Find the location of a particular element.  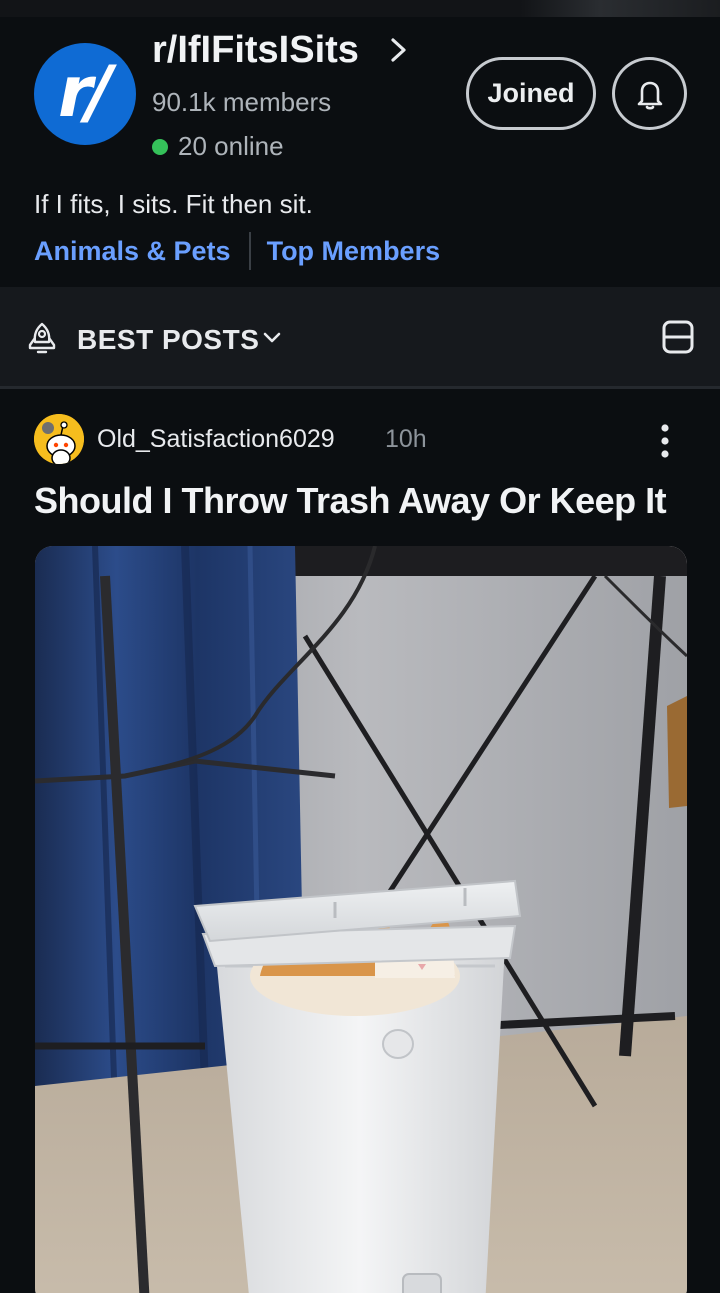

author-avatar is located at coordinates (59, 439).